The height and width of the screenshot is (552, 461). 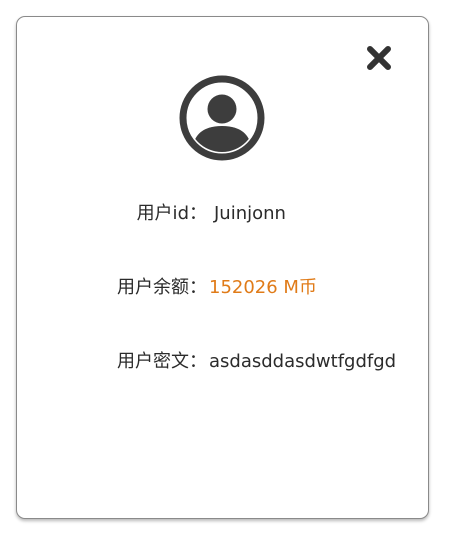 What do you see at coordinates (162, 361) in the screenshot?
I see `user-cipher-label: 用户密文：` at bounding box center [162, 361].